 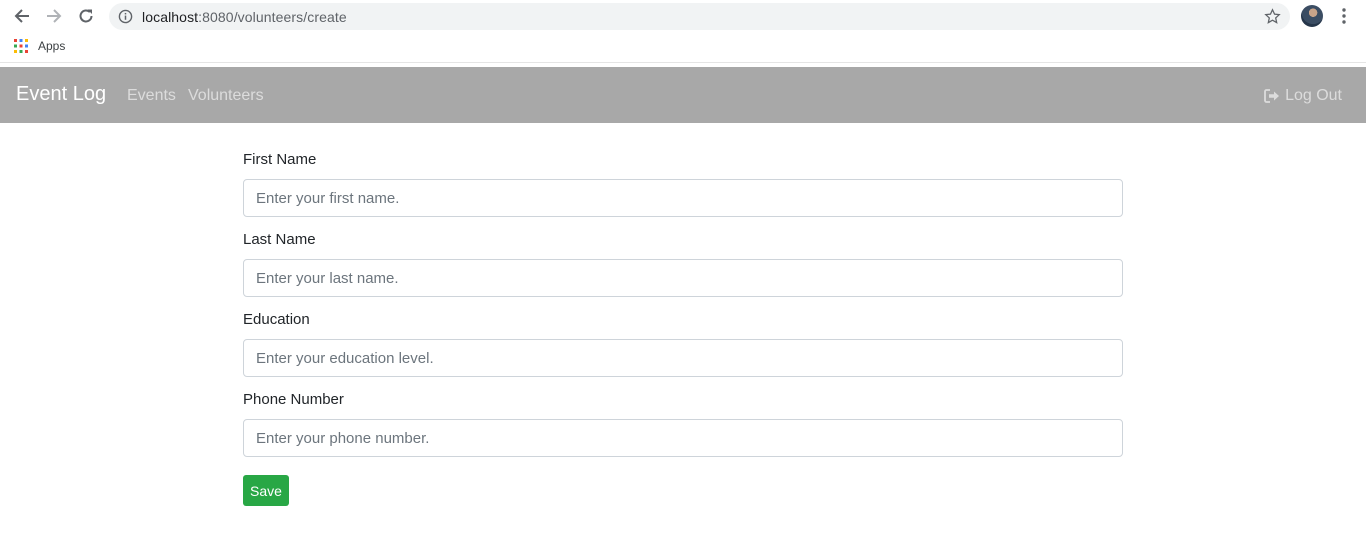 What do you see at coordinates (683, 278) in the screenshot?
I see `last-name-input` at bounding box center [683, 278].